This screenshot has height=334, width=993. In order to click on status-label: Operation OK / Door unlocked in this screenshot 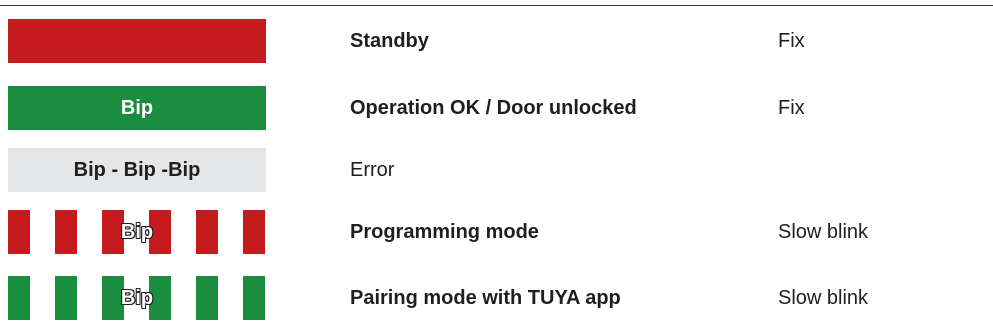, I will do `click(493, 107)`.